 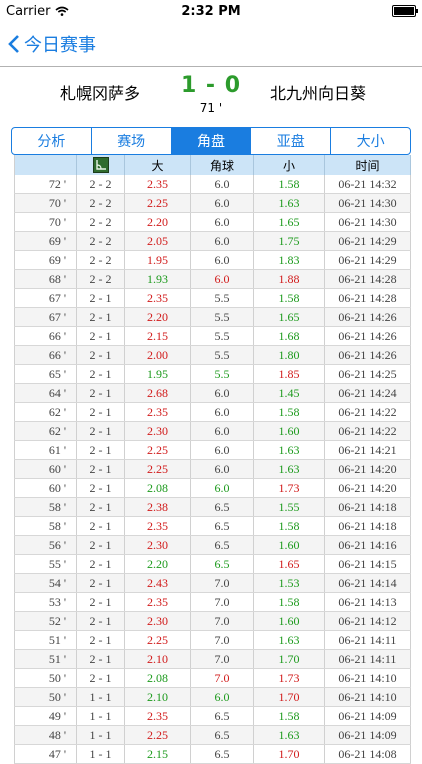 I want to click on header-corners: 角球, so click(x=222, y=165).